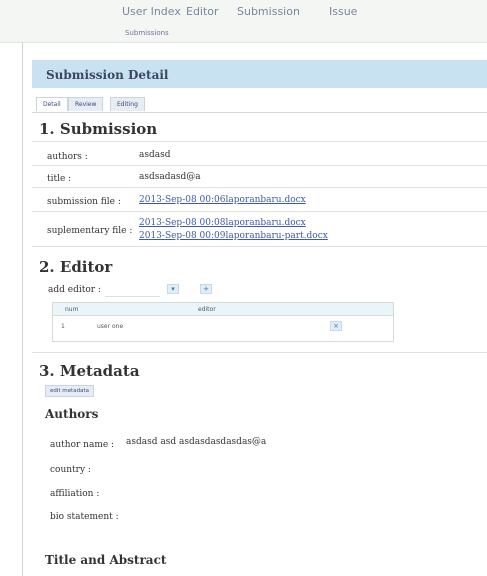 The image size is (487, 576). Describe the element at coordinates (89, 371) in the screenshot. I see `section-metadata-heading: 3. Metadata` at that location.